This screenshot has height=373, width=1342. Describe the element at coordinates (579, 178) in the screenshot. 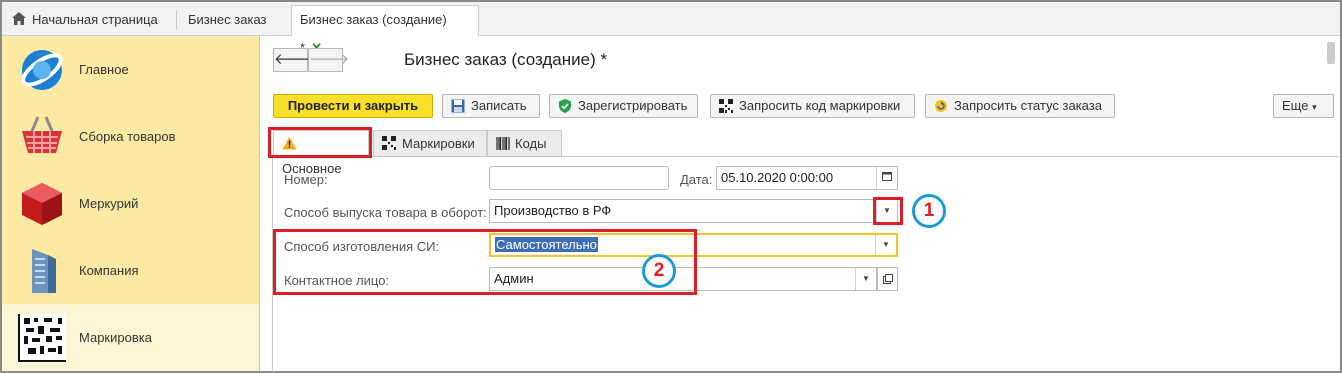

I see `number-input` at that location.